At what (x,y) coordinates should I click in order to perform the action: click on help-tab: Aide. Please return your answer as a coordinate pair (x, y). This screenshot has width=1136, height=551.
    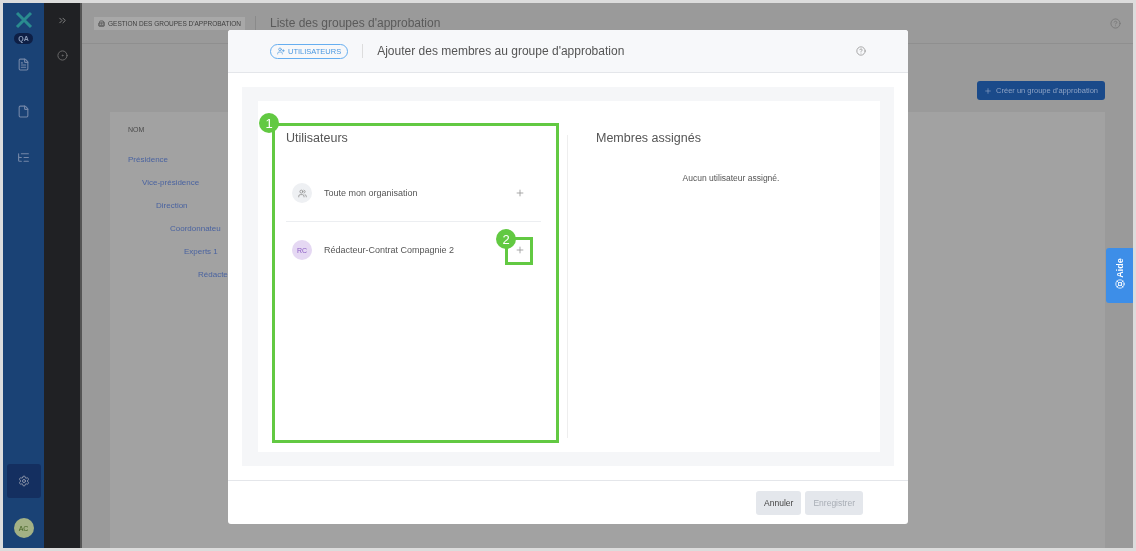
    Looking at the image, I should click on (1119, 275).